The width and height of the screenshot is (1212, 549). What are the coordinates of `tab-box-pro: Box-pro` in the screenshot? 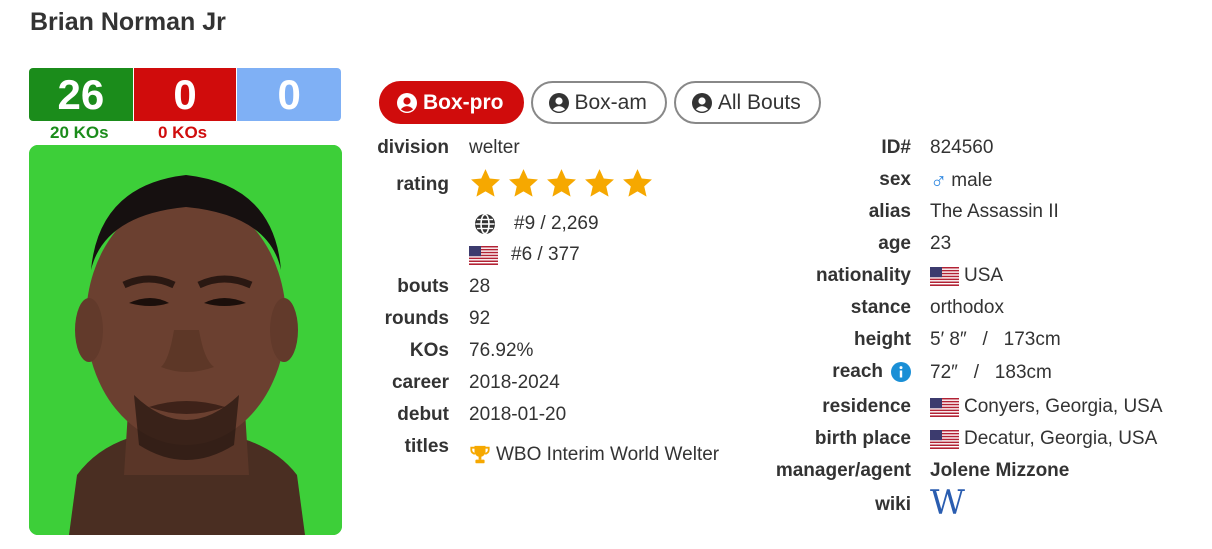 It's located at (451, 102).